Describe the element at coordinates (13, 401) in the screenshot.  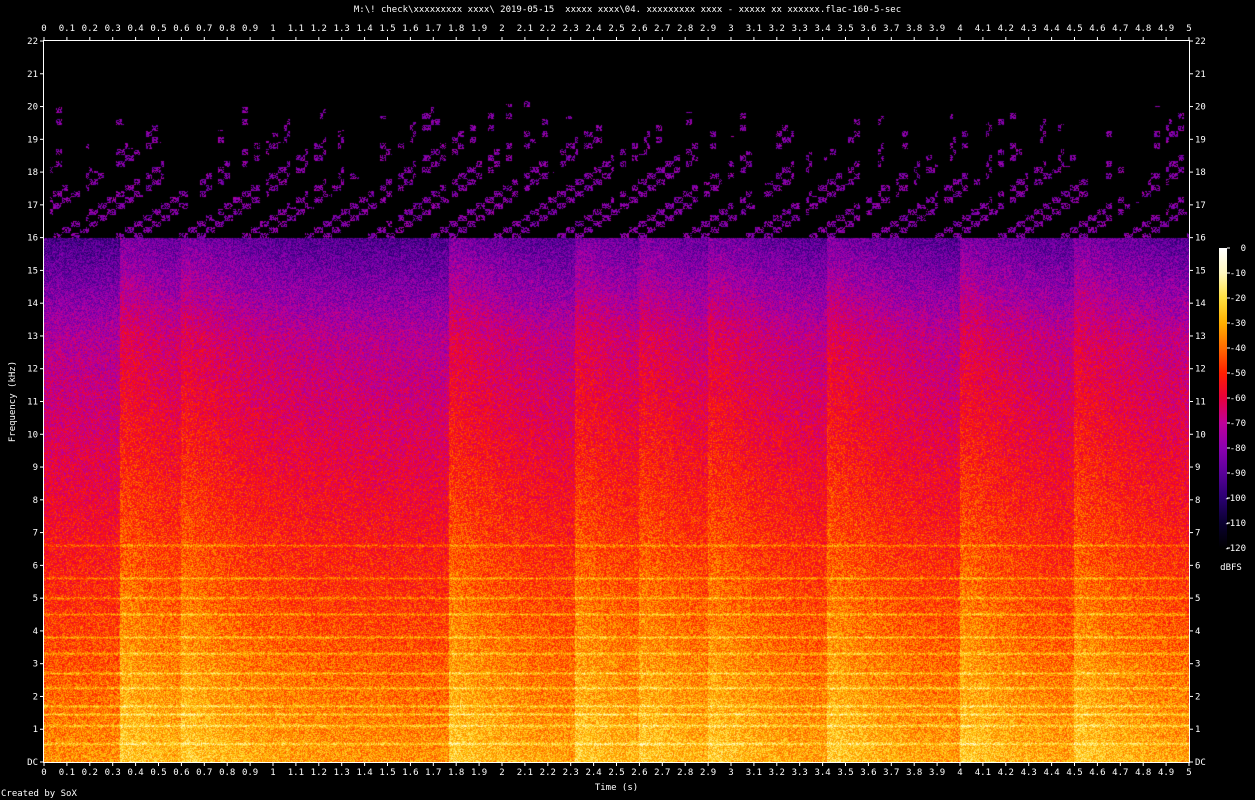
I see `y-axis-label: Frequency (kHz)` at that location.